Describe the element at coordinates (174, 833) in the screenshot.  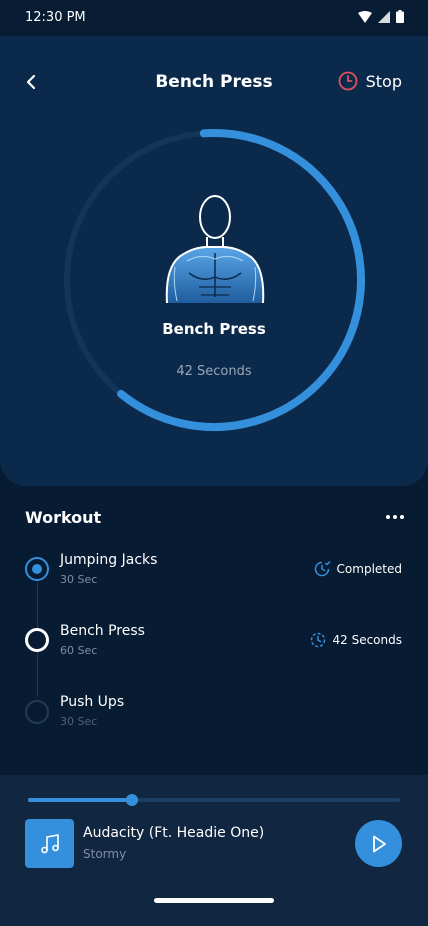
I see `song-title: Audacity (Ft. Headie One)` at that location.